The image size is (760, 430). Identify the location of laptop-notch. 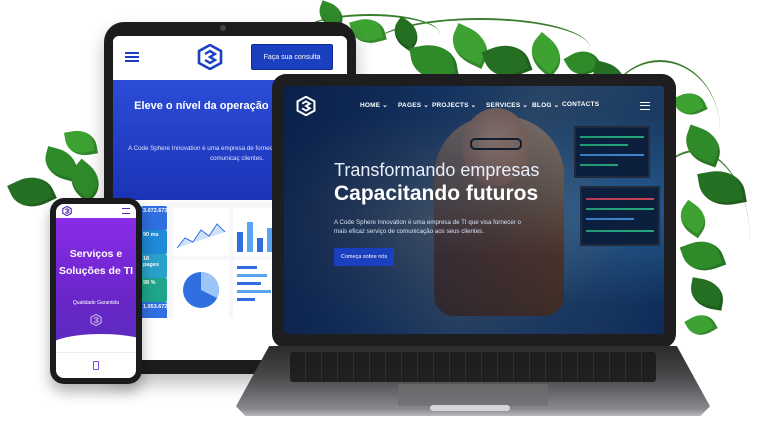
(470, 408).